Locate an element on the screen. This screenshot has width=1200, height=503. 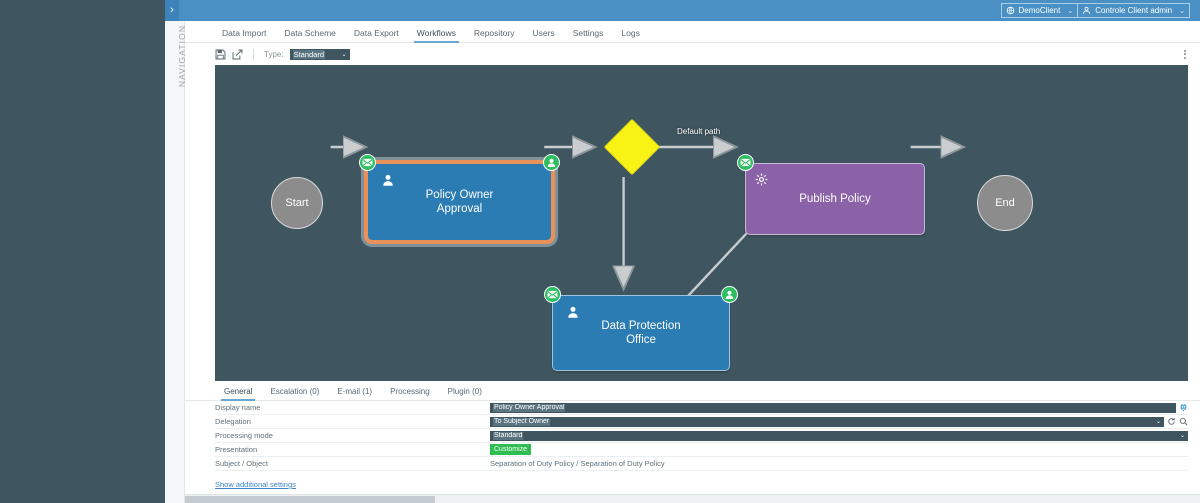
row-display-name-field: Policy Owner Approval is located at coordinates (839, 407).